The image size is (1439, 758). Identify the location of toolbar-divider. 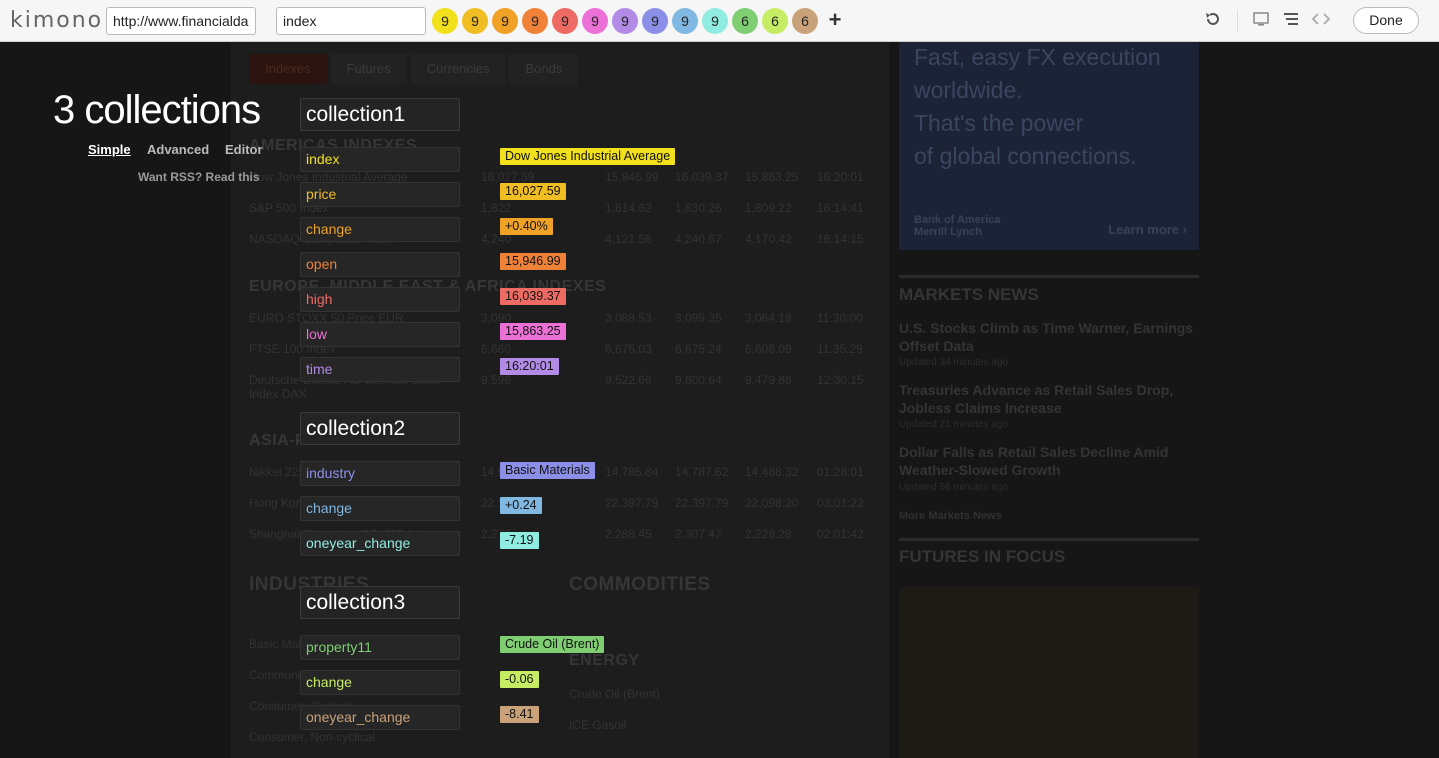
(1237, 21).